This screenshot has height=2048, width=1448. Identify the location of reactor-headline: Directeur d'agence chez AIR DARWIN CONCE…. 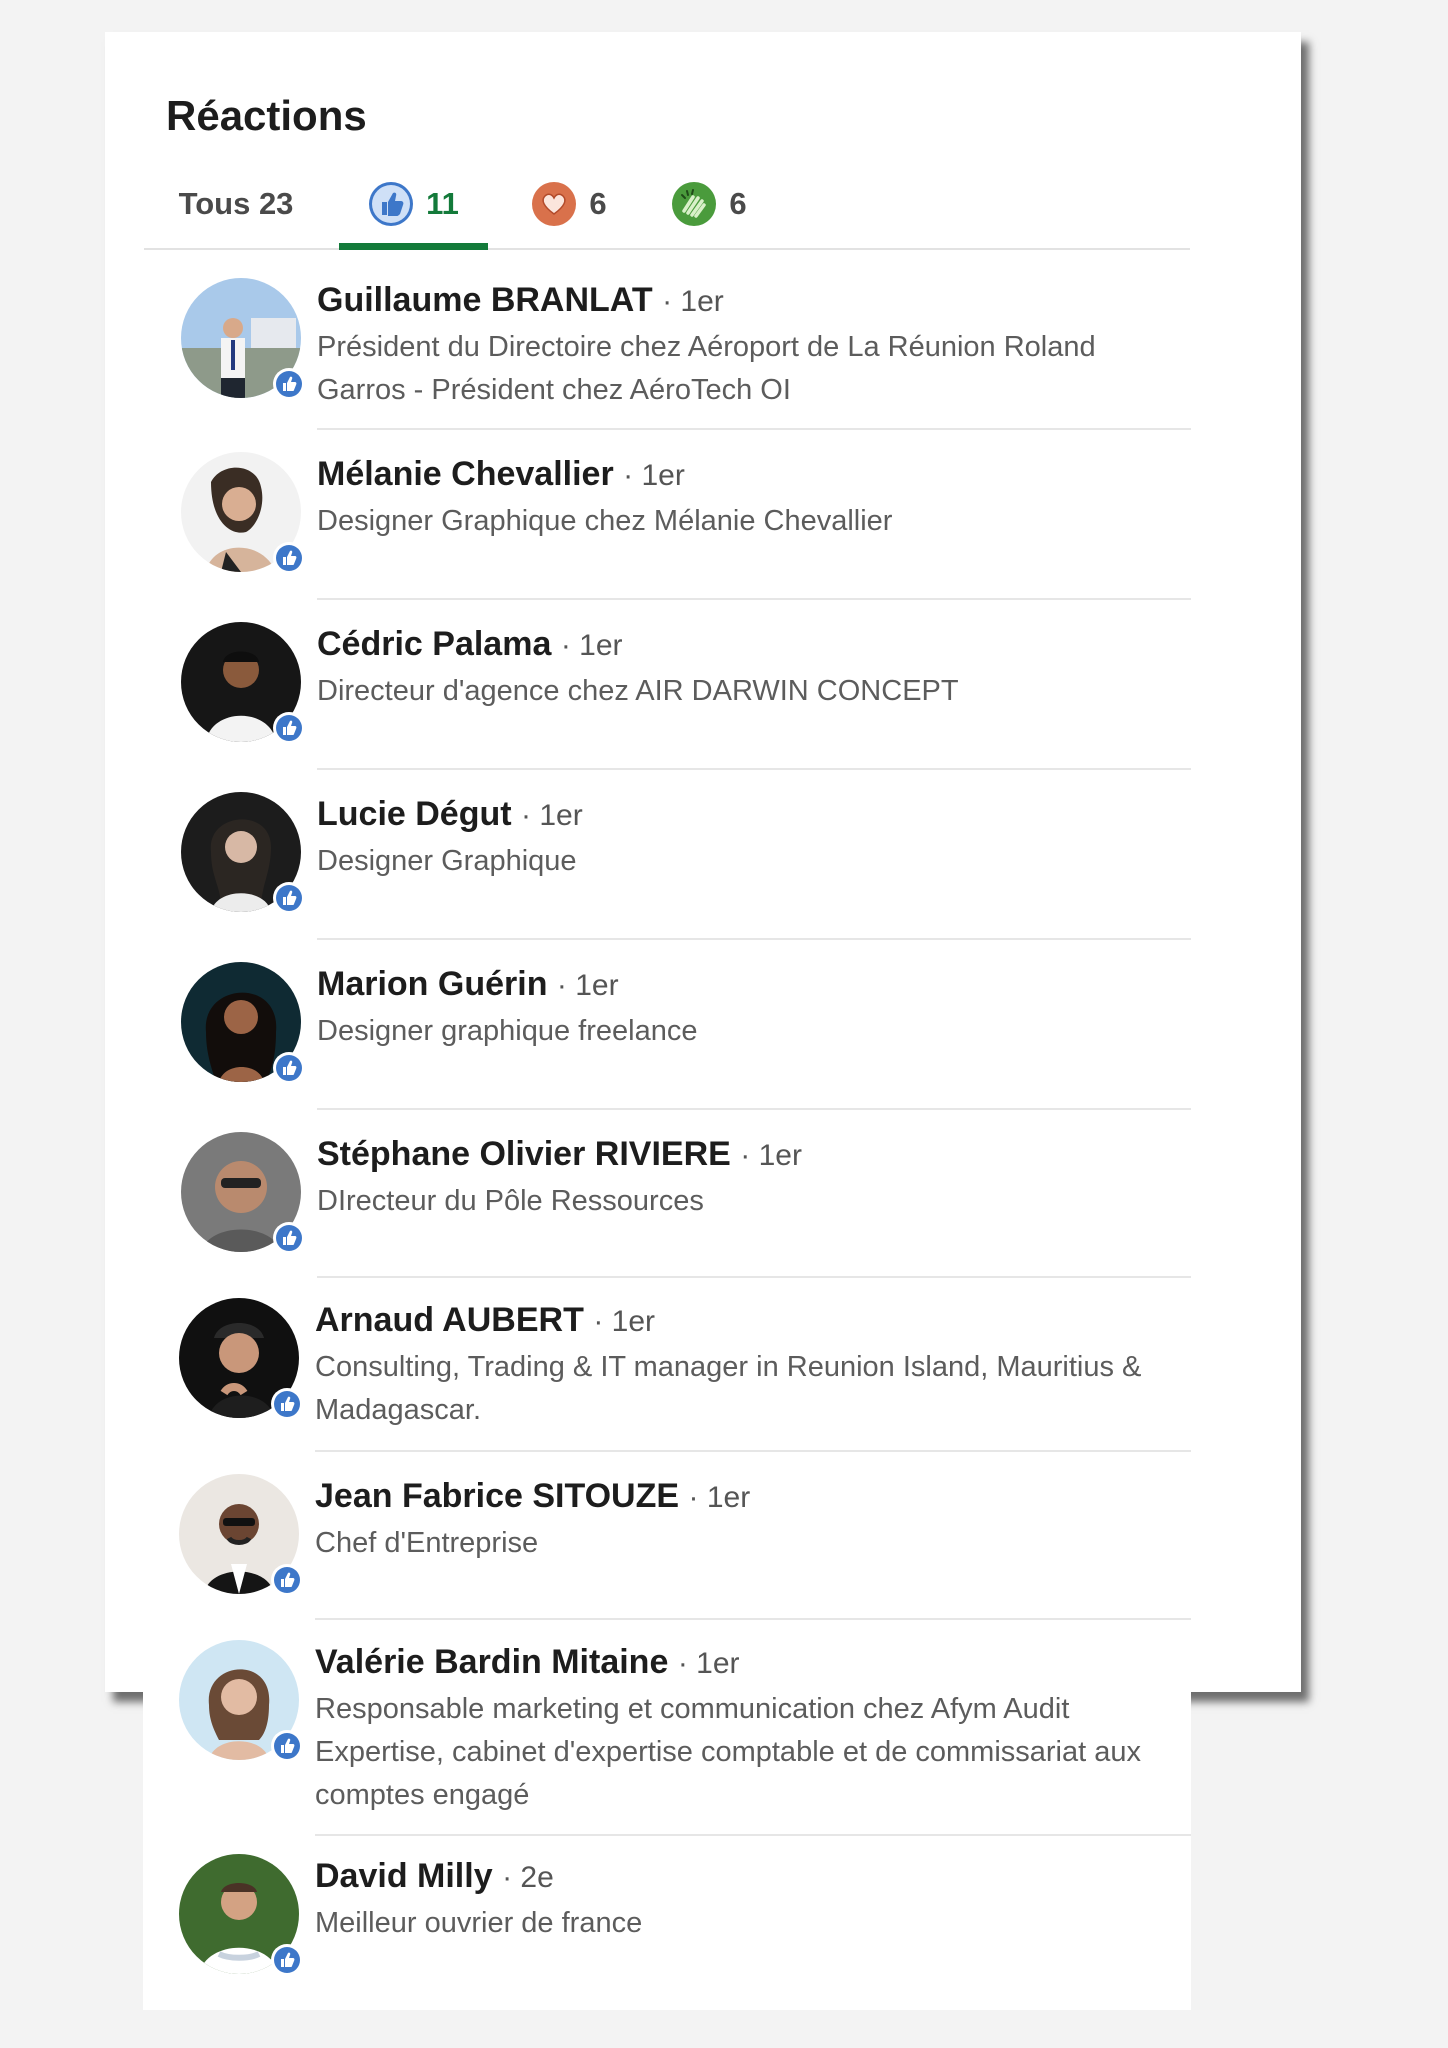
(638, 691).